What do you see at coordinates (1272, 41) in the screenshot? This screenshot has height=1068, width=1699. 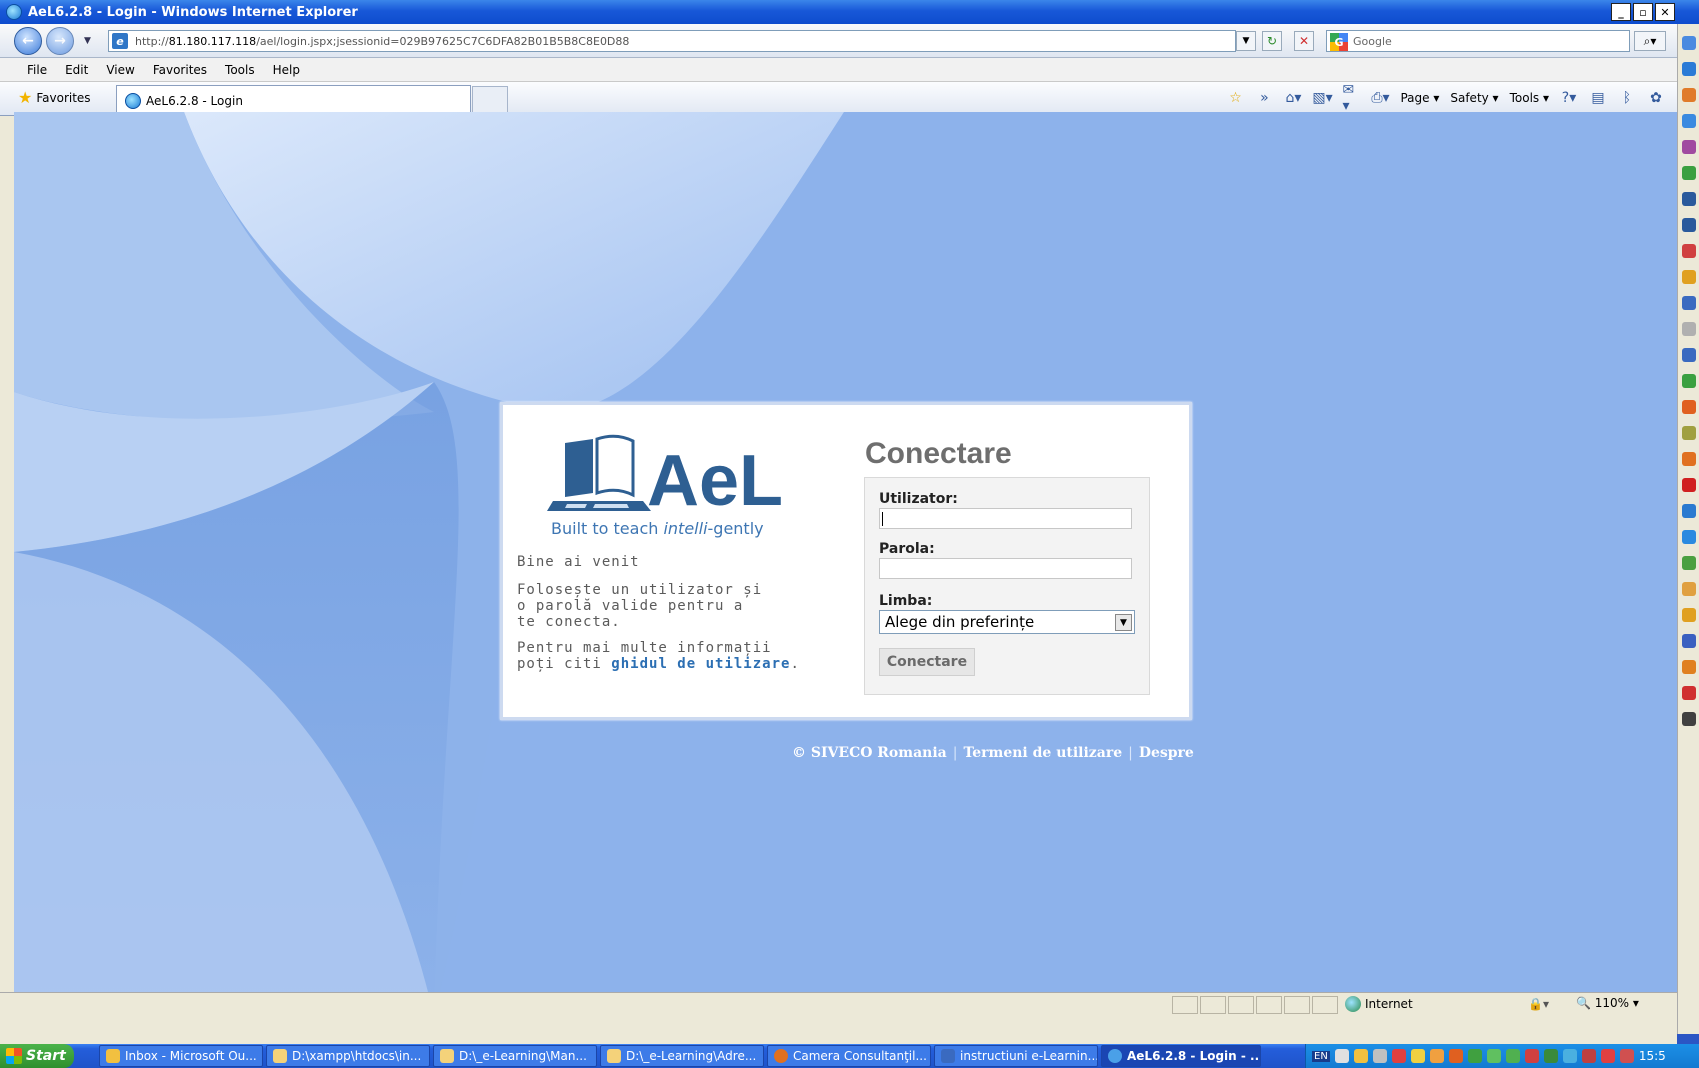 I see `refresh-button: ↻` at bounding box center [1272, 41].